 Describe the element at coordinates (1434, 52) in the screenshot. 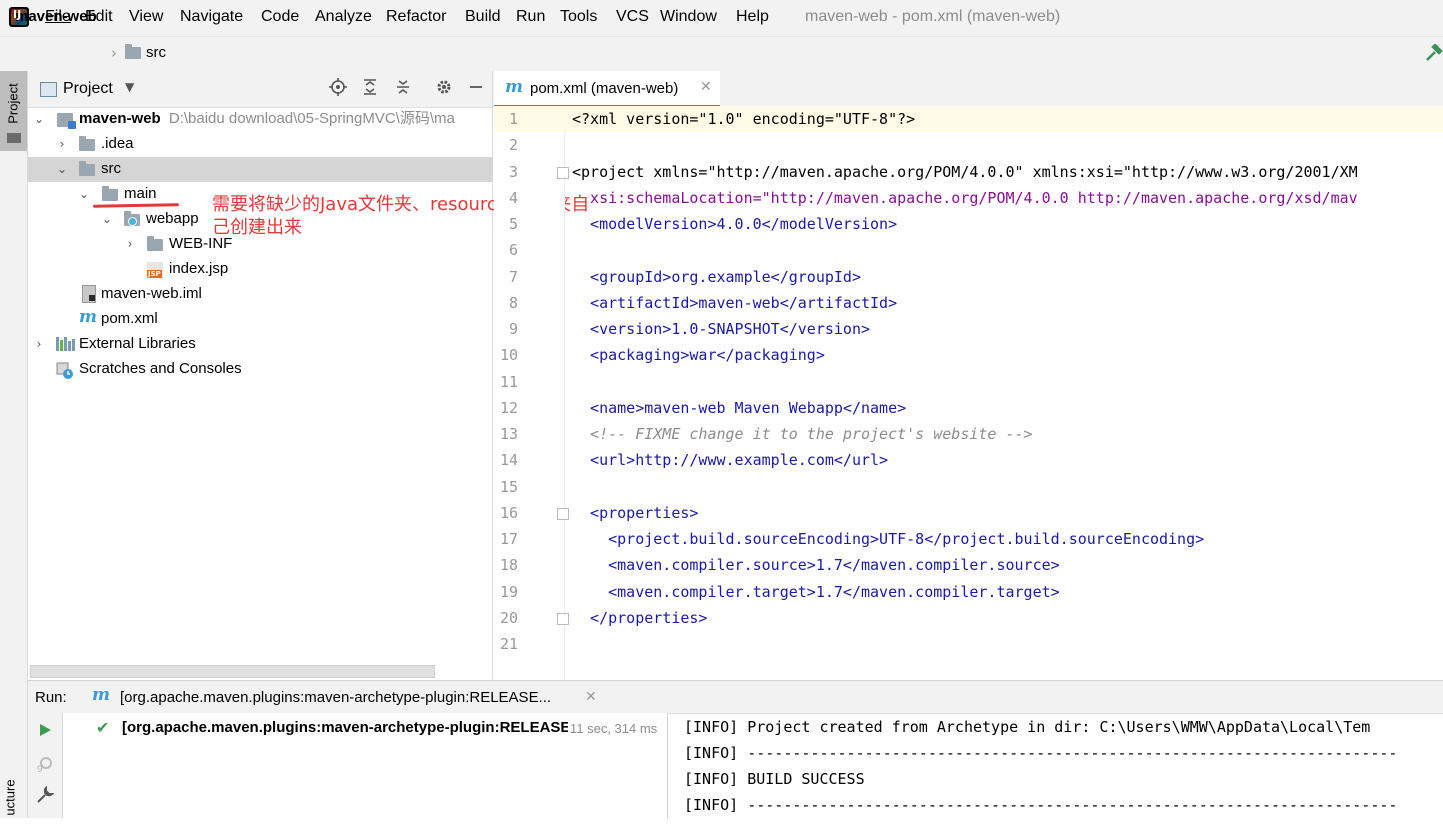

I see `build-hammer-icon` at that location.